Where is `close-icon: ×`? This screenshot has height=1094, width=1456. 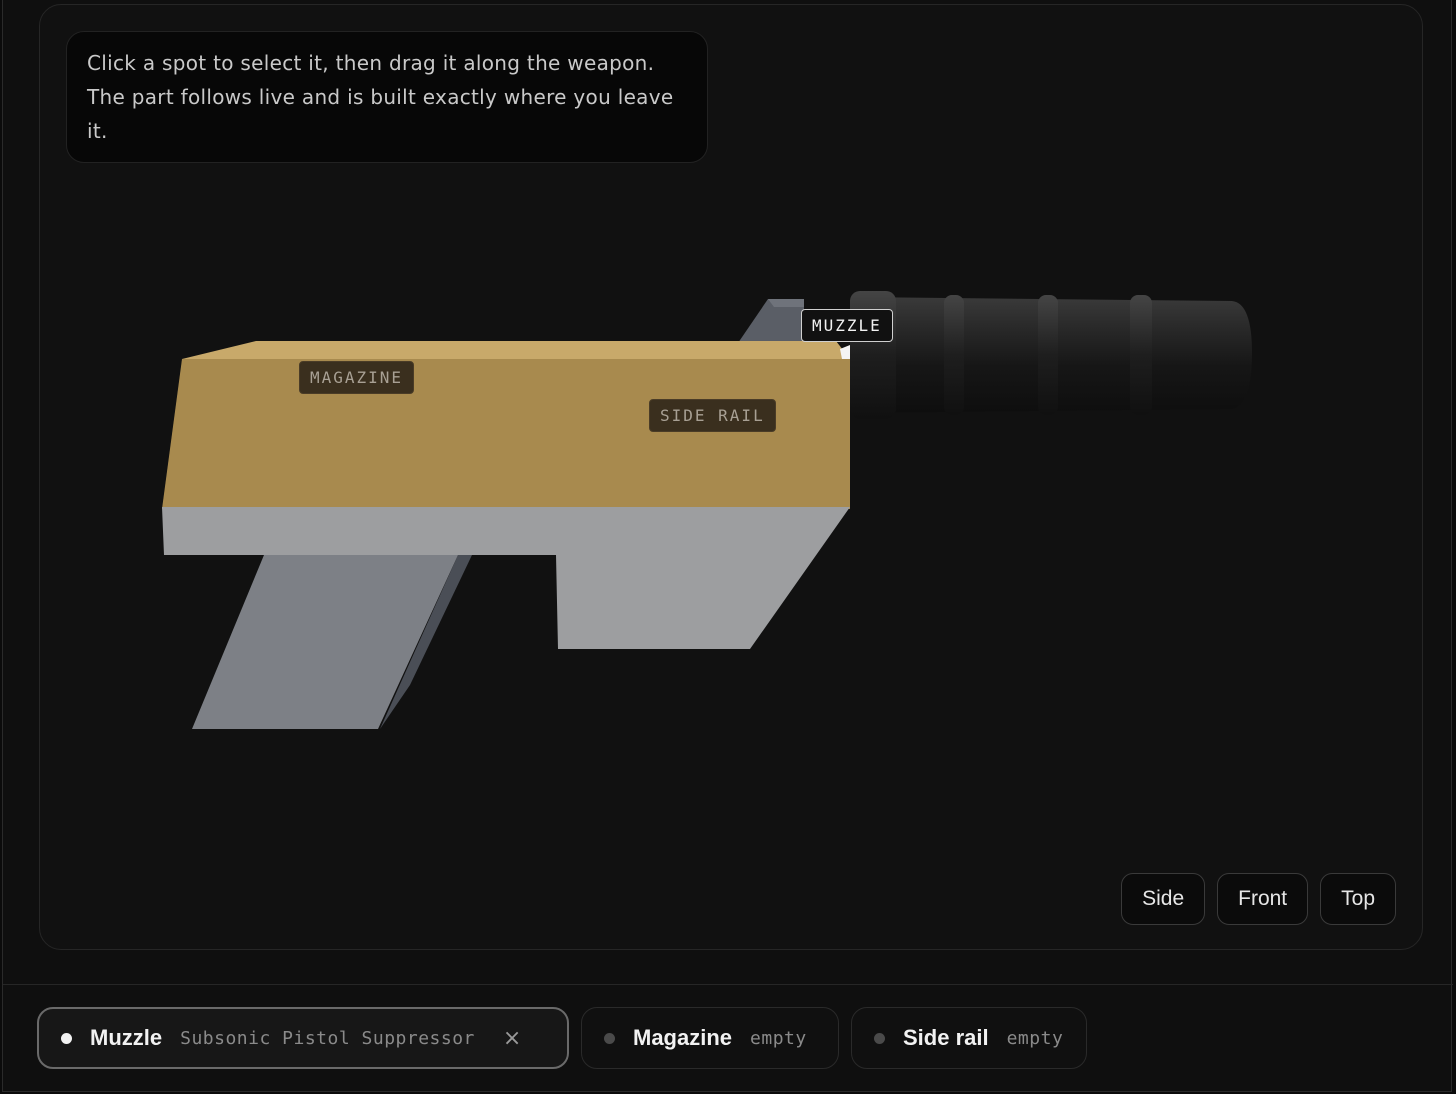
close-icon: × is located at coordinates (512, 1038).